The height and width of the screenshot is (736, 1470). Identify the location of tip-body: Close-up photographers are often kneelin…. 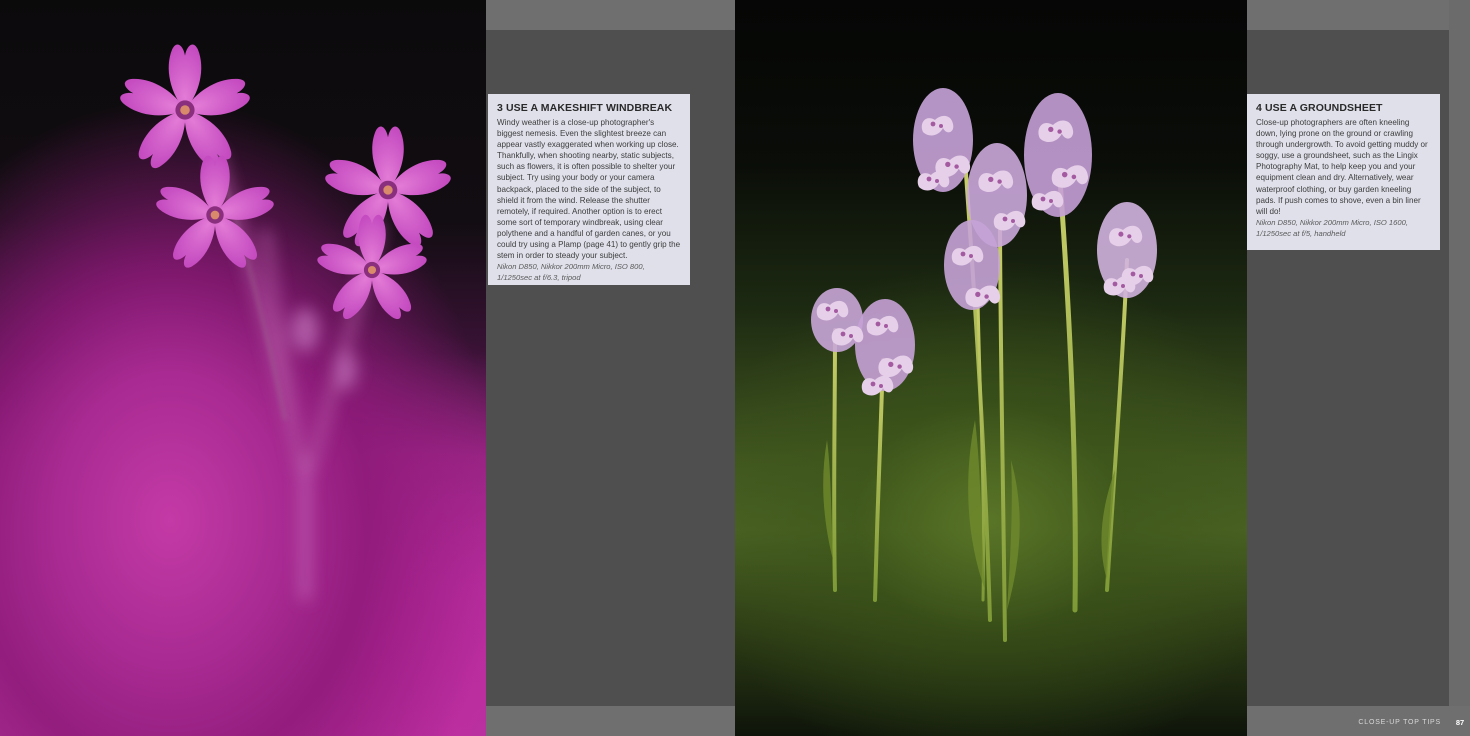
(1342, 167).